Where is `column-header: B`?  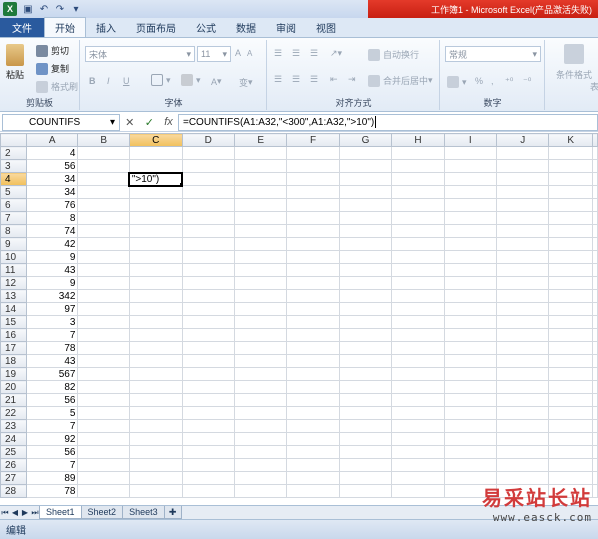
column-header: B is located at coordinates (103, 140).